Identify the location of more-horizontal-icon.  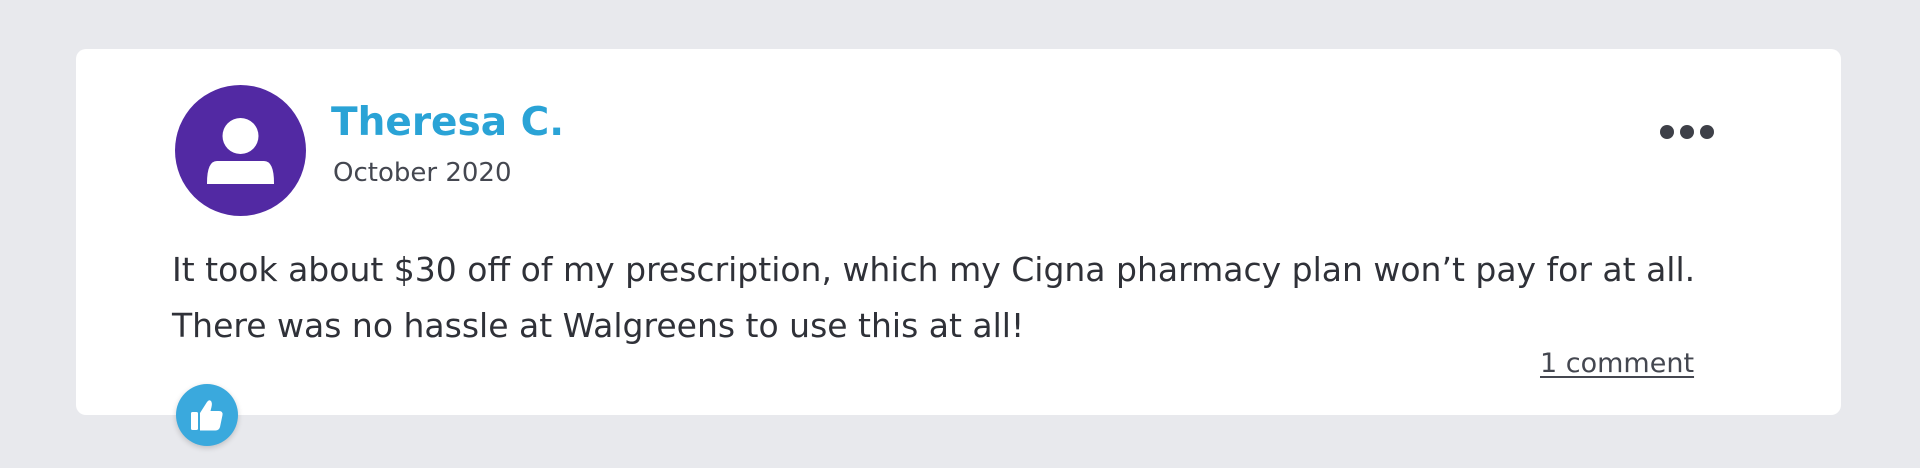
(1667, 132).